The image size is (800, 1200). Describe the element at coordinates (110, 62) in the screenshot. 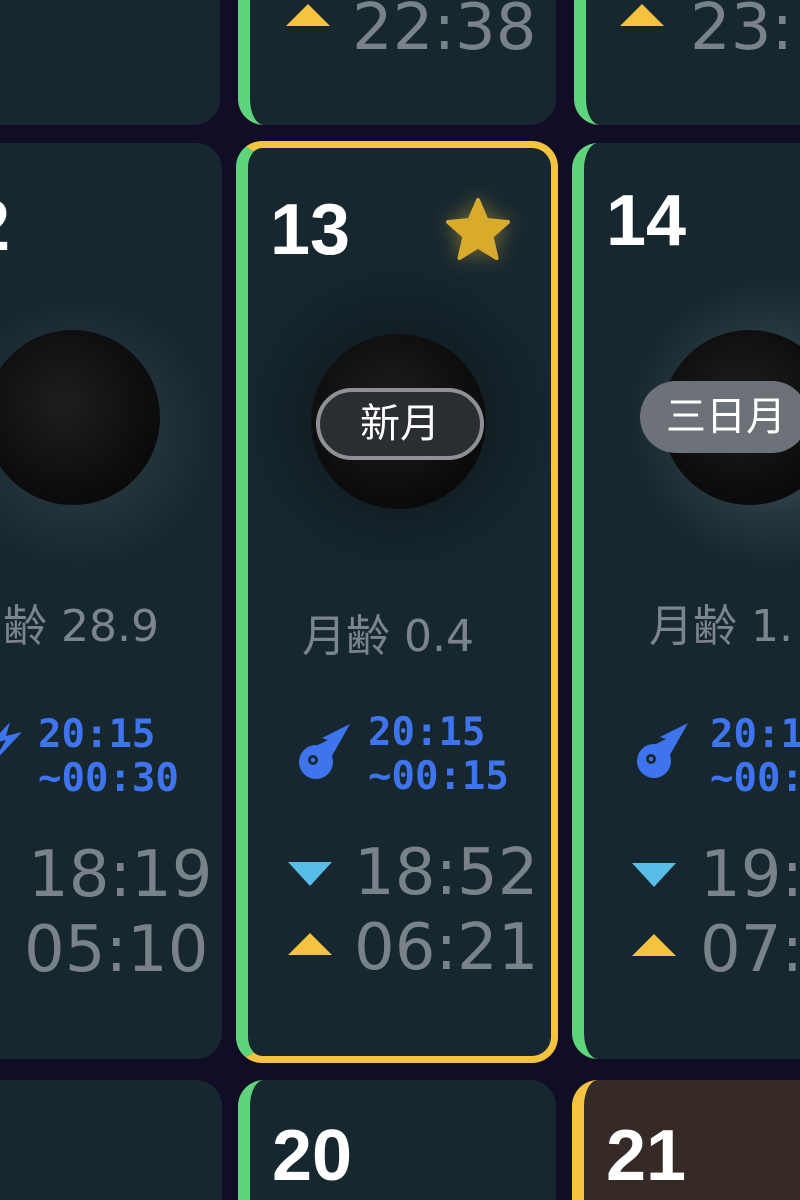

I see `day-card-top-left` at that location.